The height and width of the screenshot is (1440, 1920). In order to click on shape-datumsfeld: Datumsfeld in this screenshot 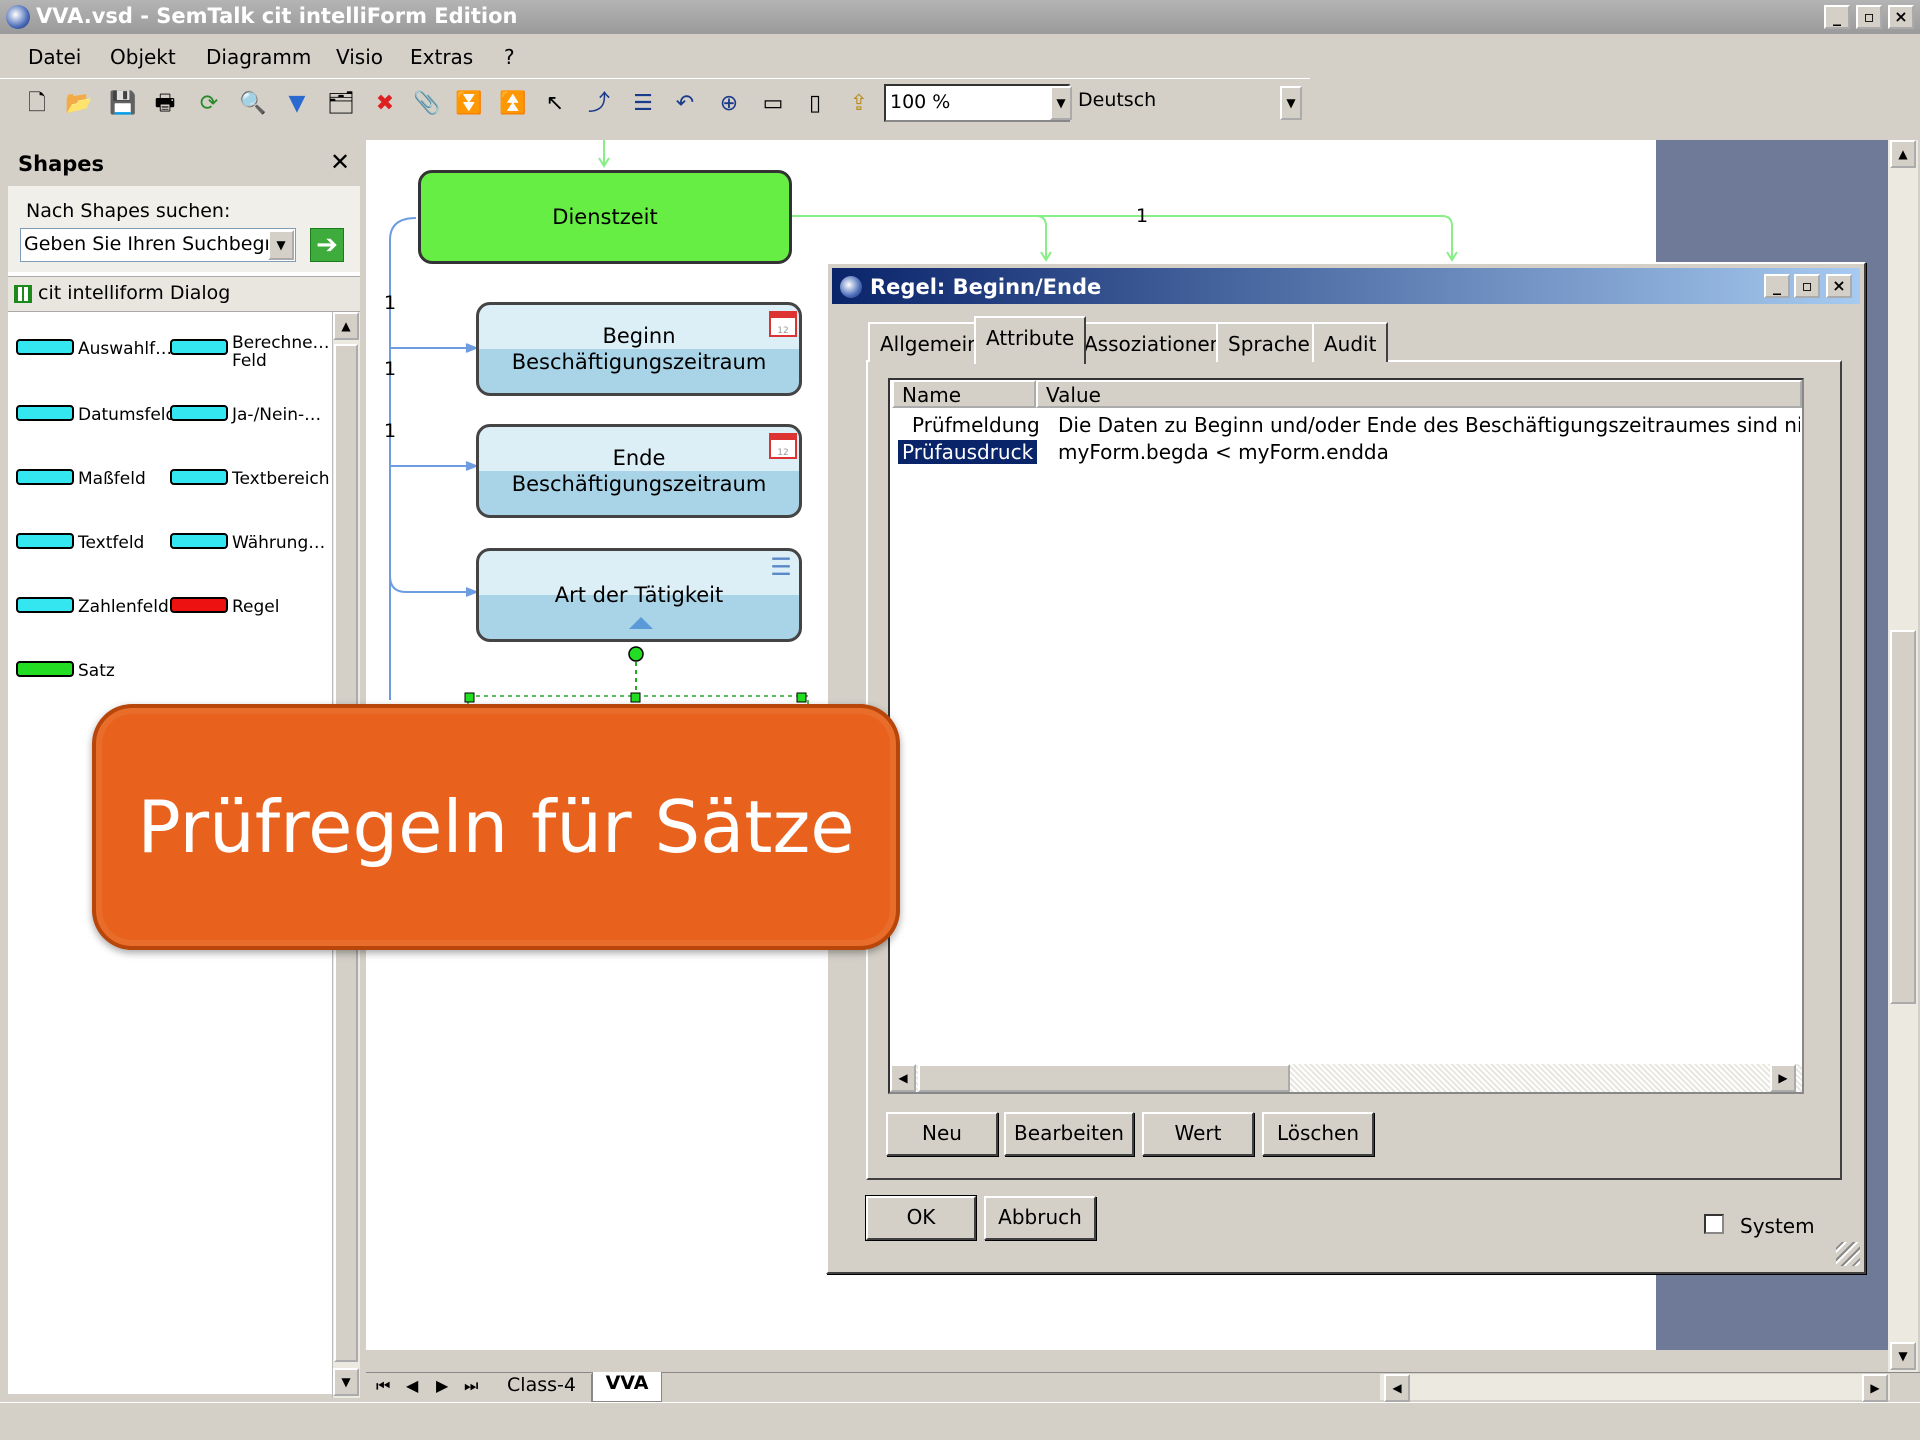, I will do `click(96, 414)`.